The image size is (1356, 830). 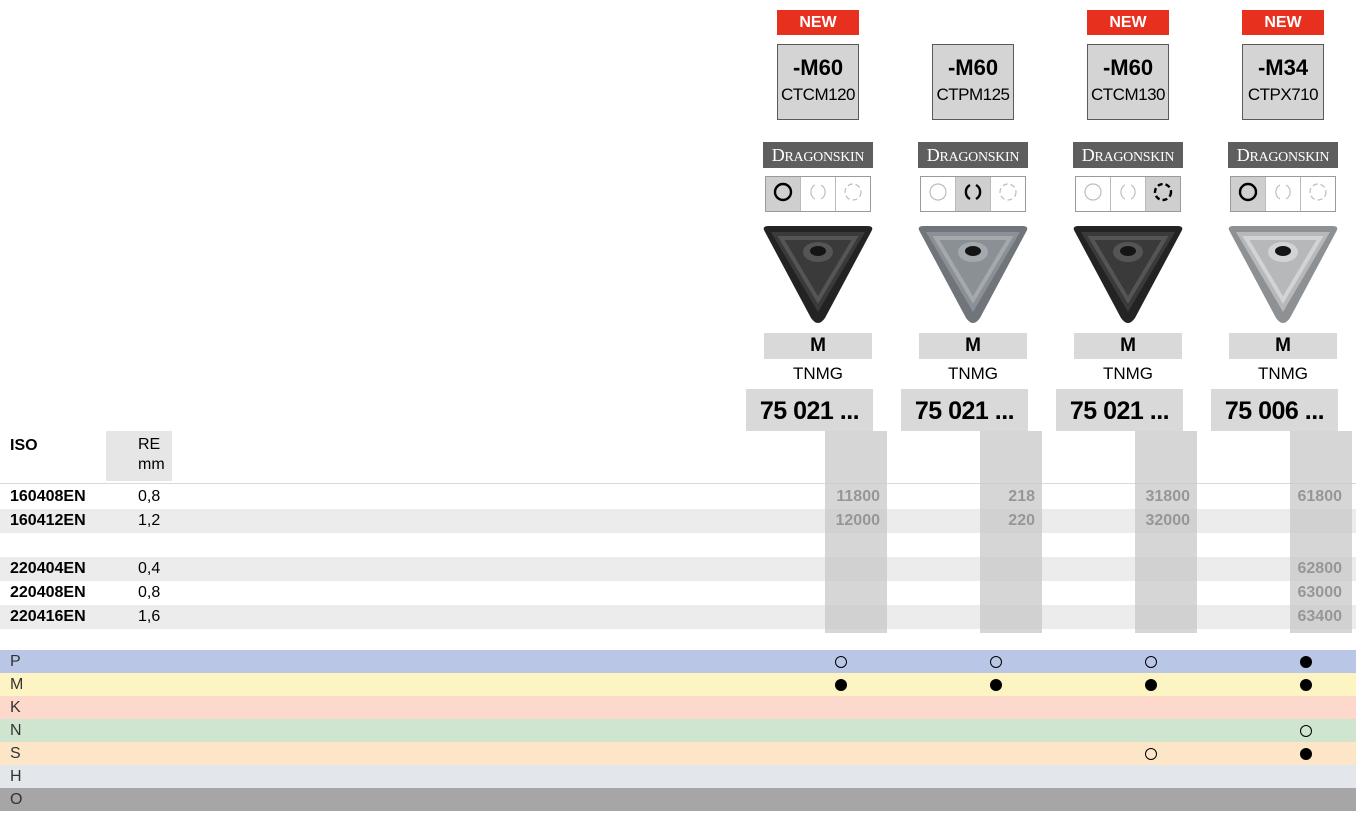 I want to click on iso-code: 160408EN, so click(x=48, y=496).